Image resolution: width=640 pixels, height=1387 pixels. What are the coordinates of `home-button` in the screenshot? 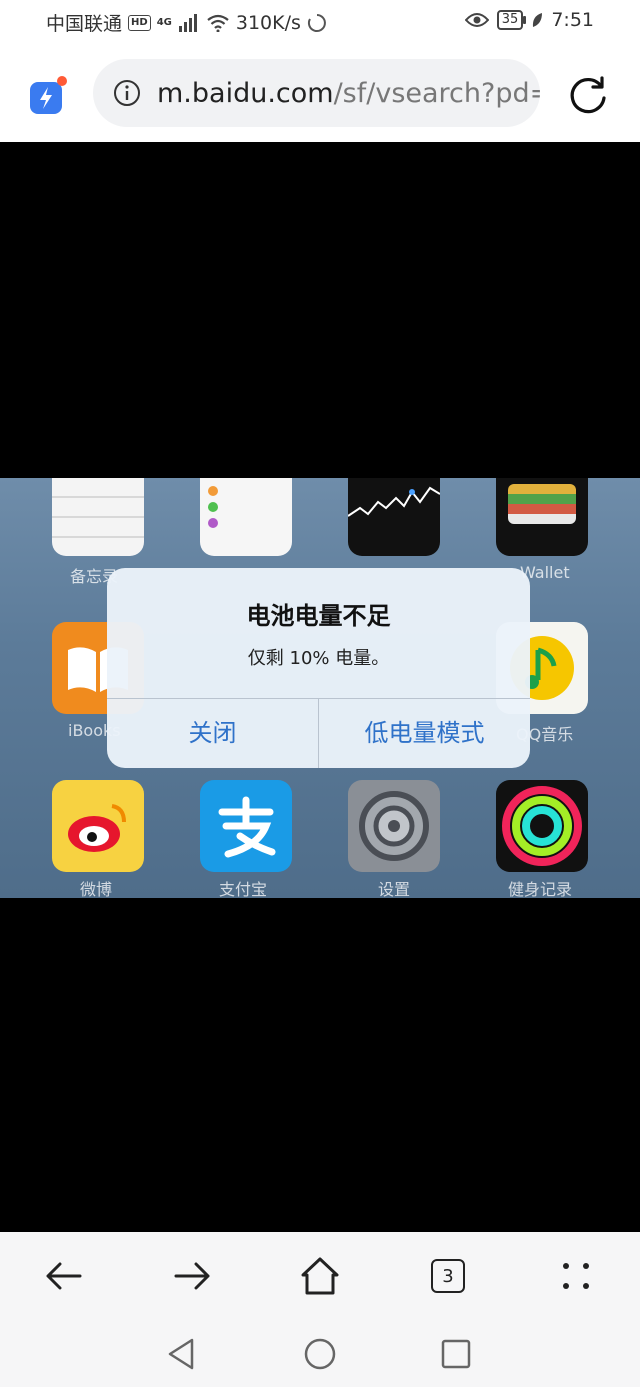 It's located at (320, 1276).